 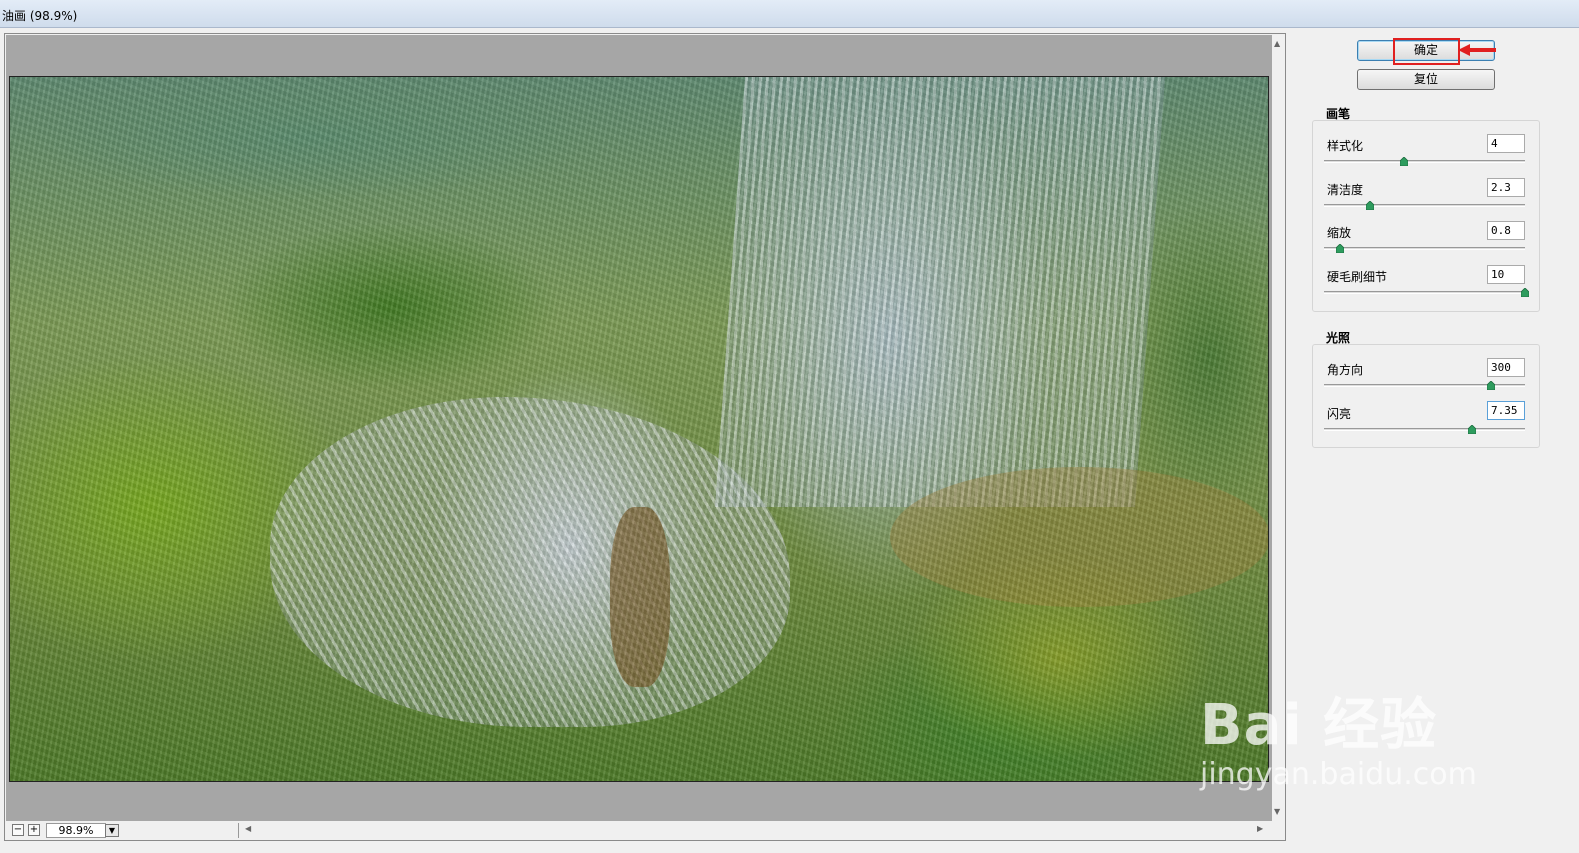 What do you see at coordinates (1424, 429) in the screenshot?
I see `shine-slider` at bounding box center [1424, 429].